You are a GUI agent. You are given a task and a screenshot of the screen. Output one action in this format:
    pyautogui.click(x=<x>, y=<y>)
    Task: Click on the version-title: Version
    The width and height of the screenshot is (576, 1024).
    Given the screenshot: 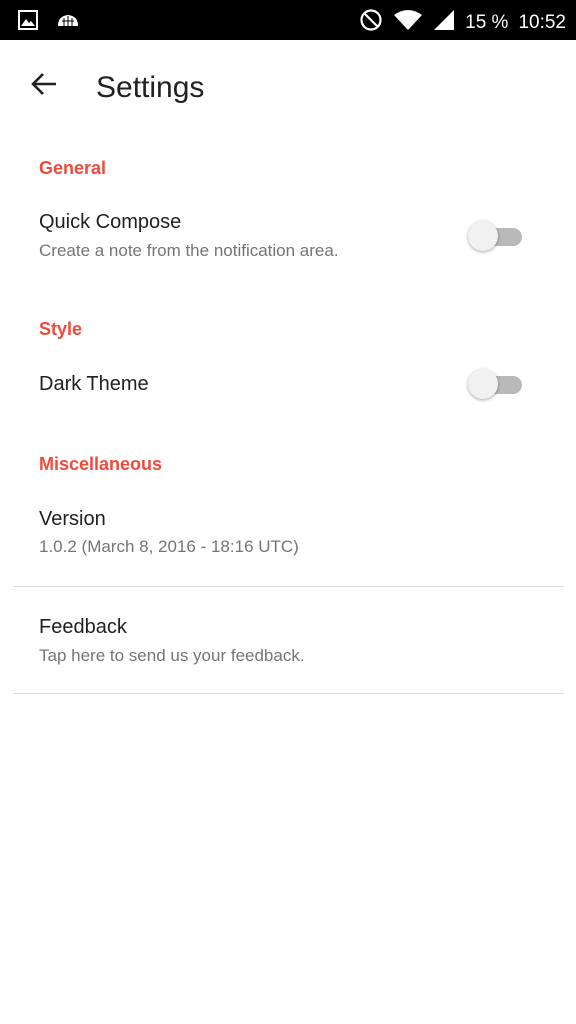 What is the action you would take?
    pyautogui.click(x=72, y=519)
    